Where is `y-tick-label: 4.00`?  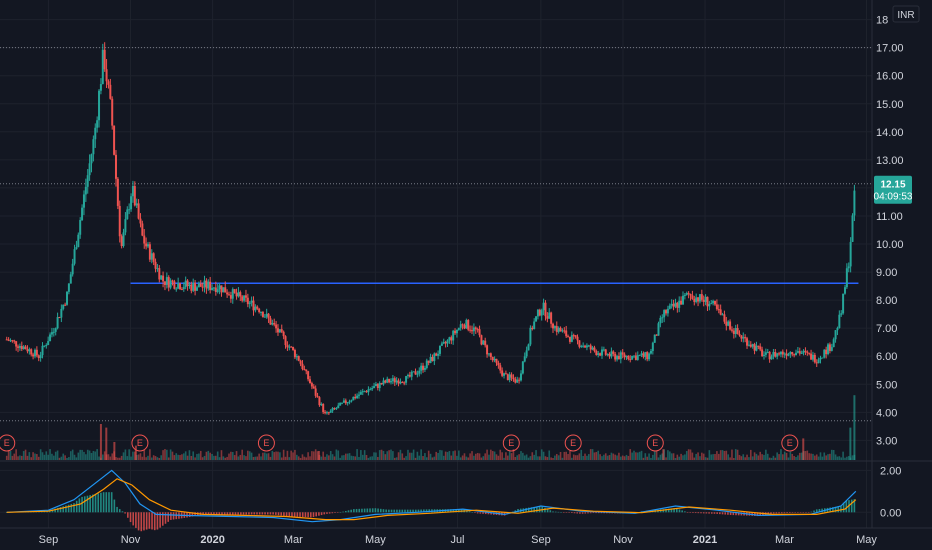
y-tick-label: 4.00 is located at coordinates (886, 413).